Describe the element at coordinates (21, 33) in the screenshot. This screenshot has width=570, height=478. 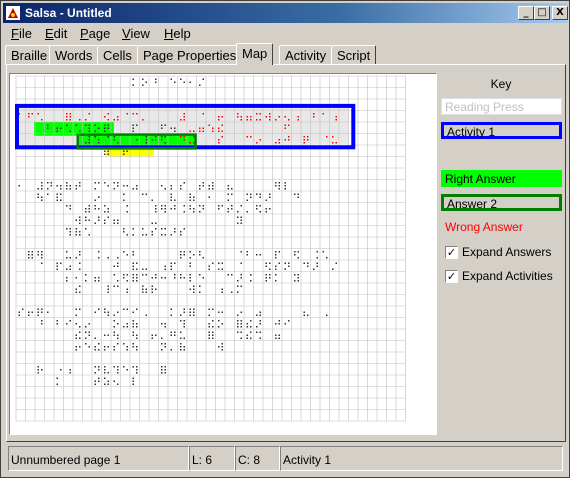
I see `menu-file: File` at that location.